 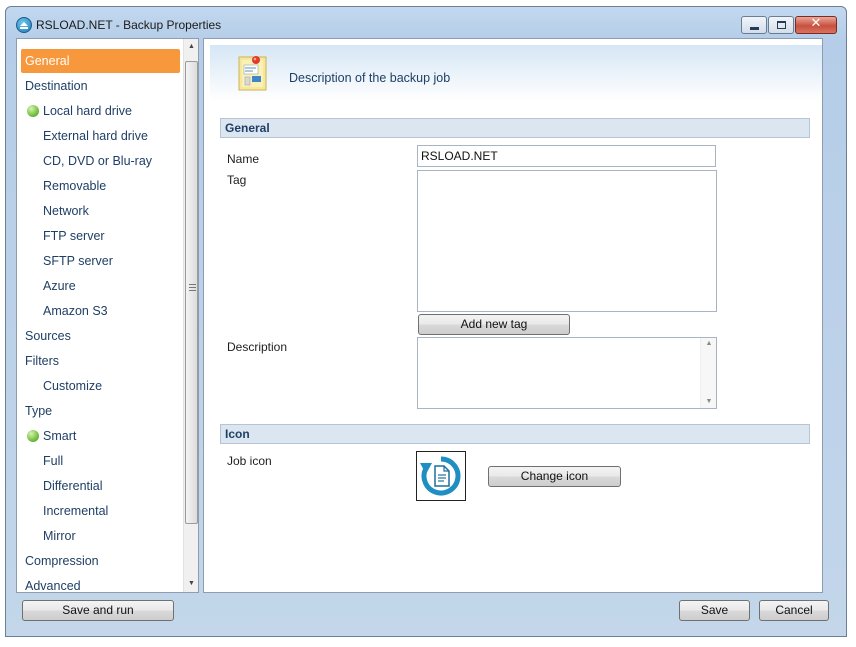 I want to click on sidebar-item-amazon-s3: Amazon S3, so click(x=100, y=311).